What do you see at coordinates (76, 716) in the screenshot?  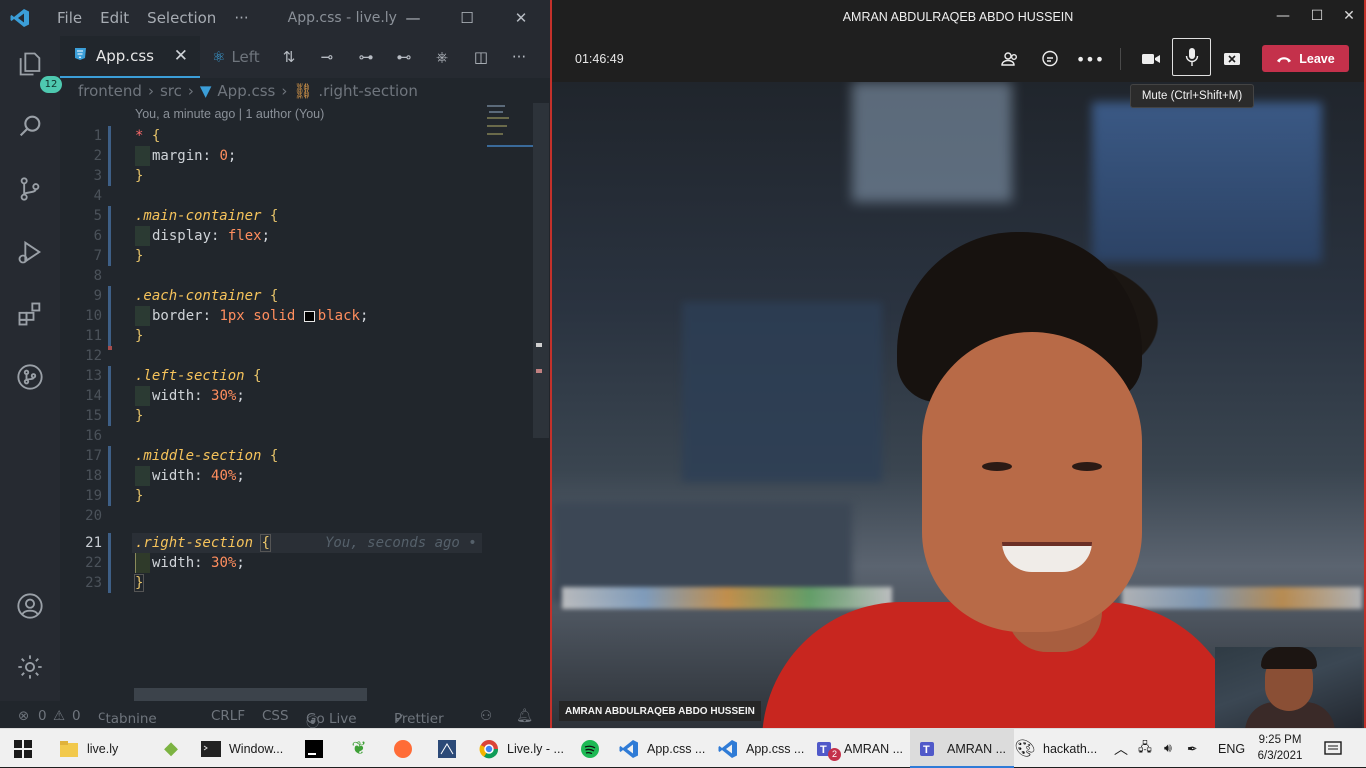 I see `warning-count: 0` at bounding box center [76, 716].